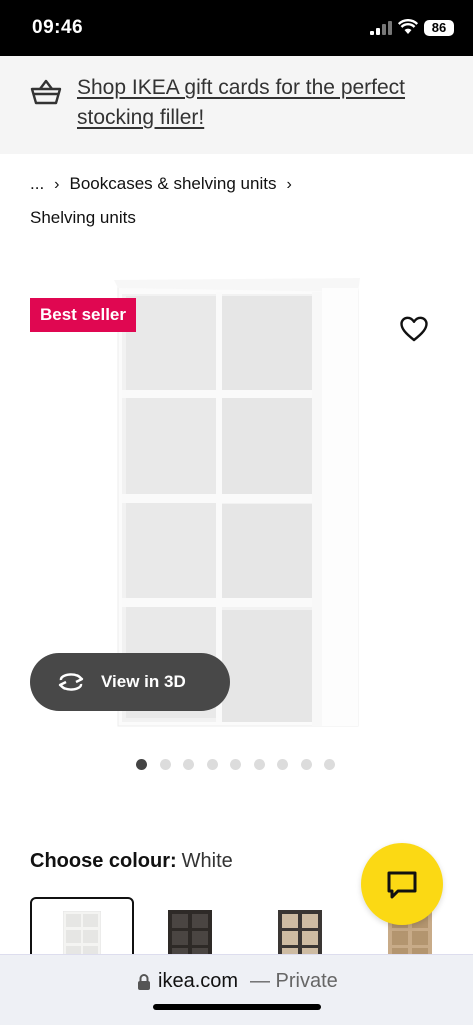  I want to click on colour-chooser-heading: Choose colour: White, so click(131, 861).